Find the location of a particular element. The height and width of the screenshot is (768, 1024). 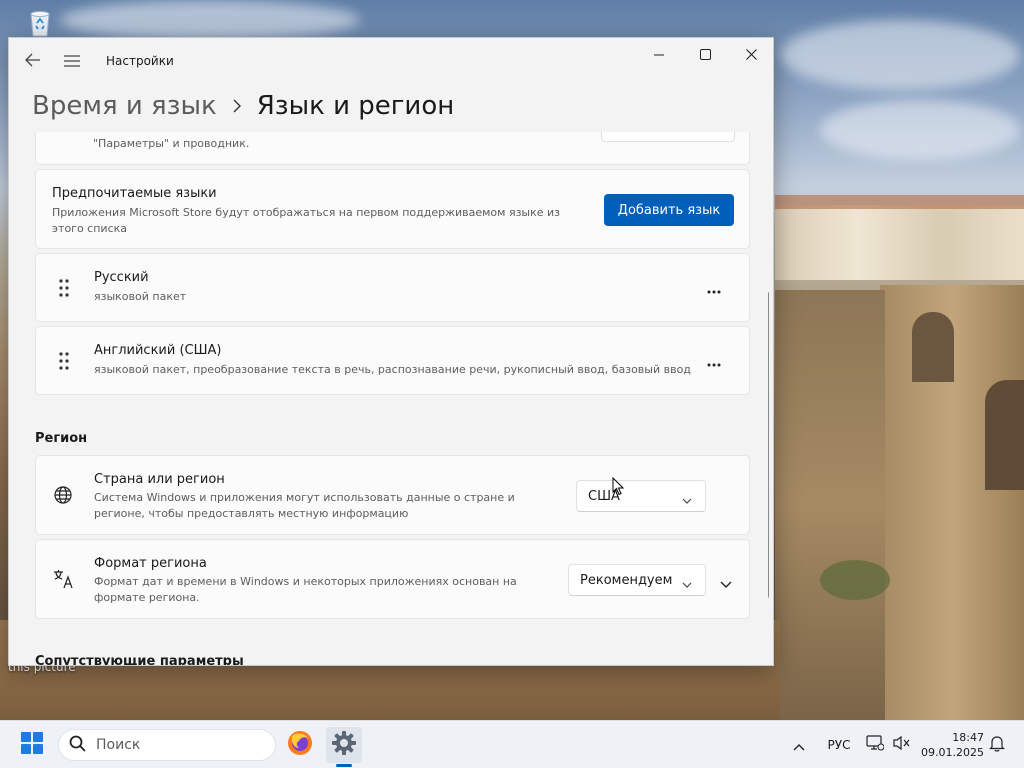

network-icon is located at coordinates (875, 745).